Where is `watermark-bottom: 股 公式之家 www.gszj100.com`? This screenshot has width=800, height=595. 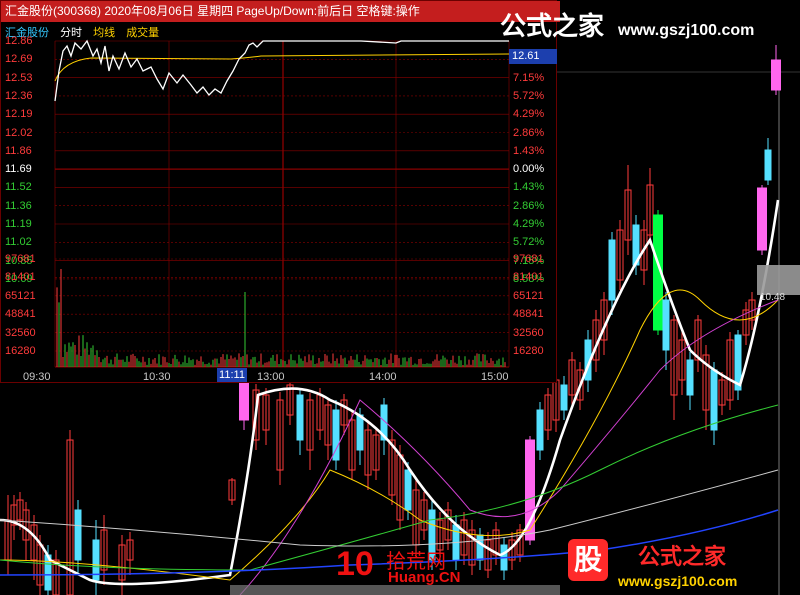 watermark-bottom: 股 公式之家 www.gszj100.com is located at coordinates (680, 565).